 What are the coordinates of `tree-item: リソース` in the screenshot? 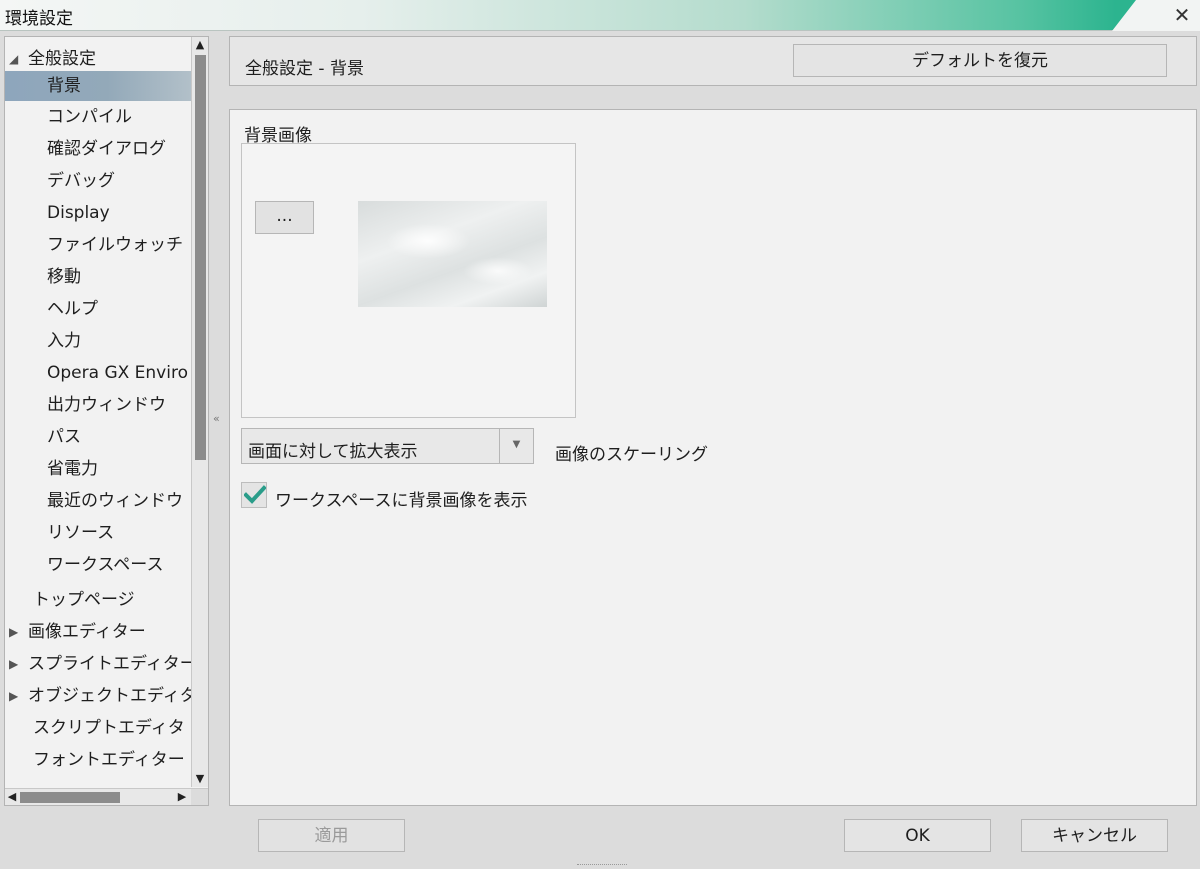 It's located at (98, 533).